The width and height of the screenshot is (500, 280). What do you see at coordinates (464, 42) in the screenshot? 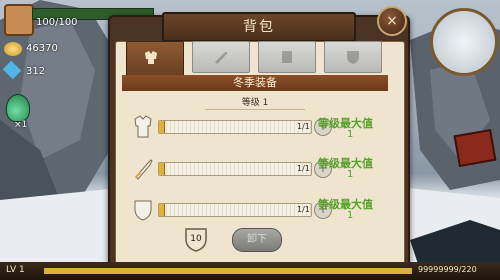
I see `minimap` at bounding box center [464, 42].